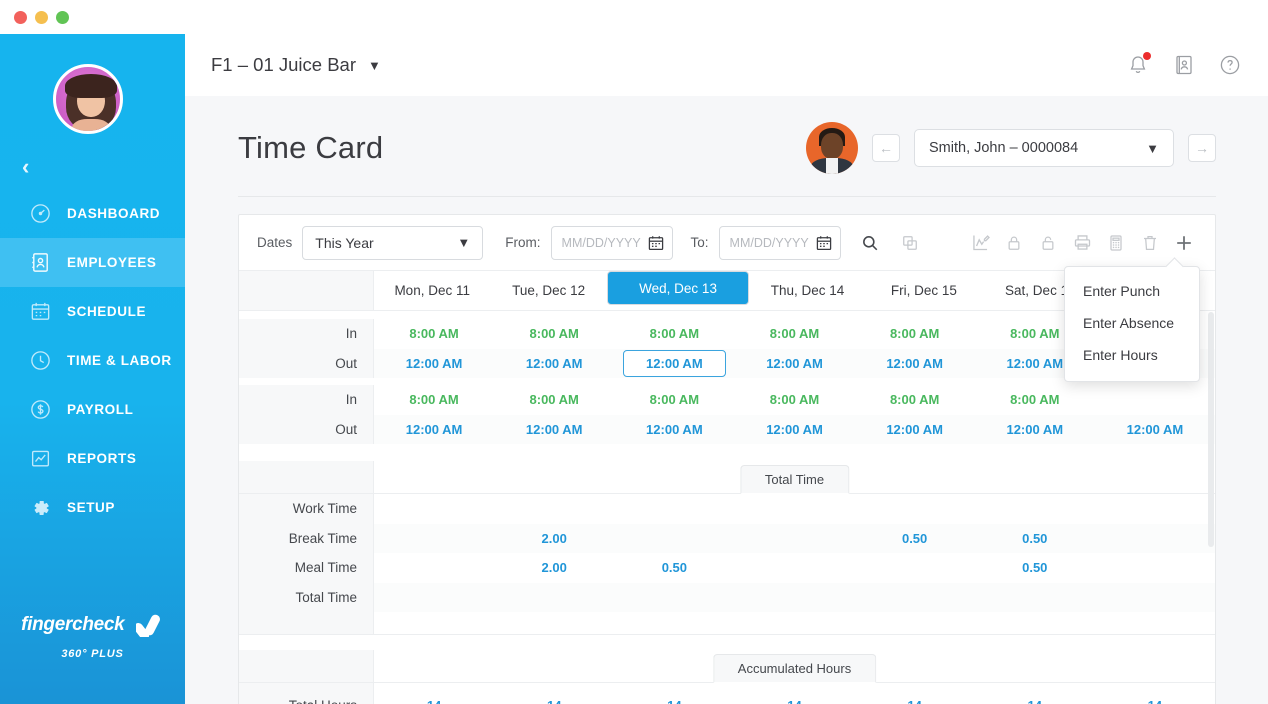 The image size is (1268, 704). What do you see at coordinates (1211, 429) in the screenshot?
I see `grid-scrollbar` at bounding box center [1211, 429].